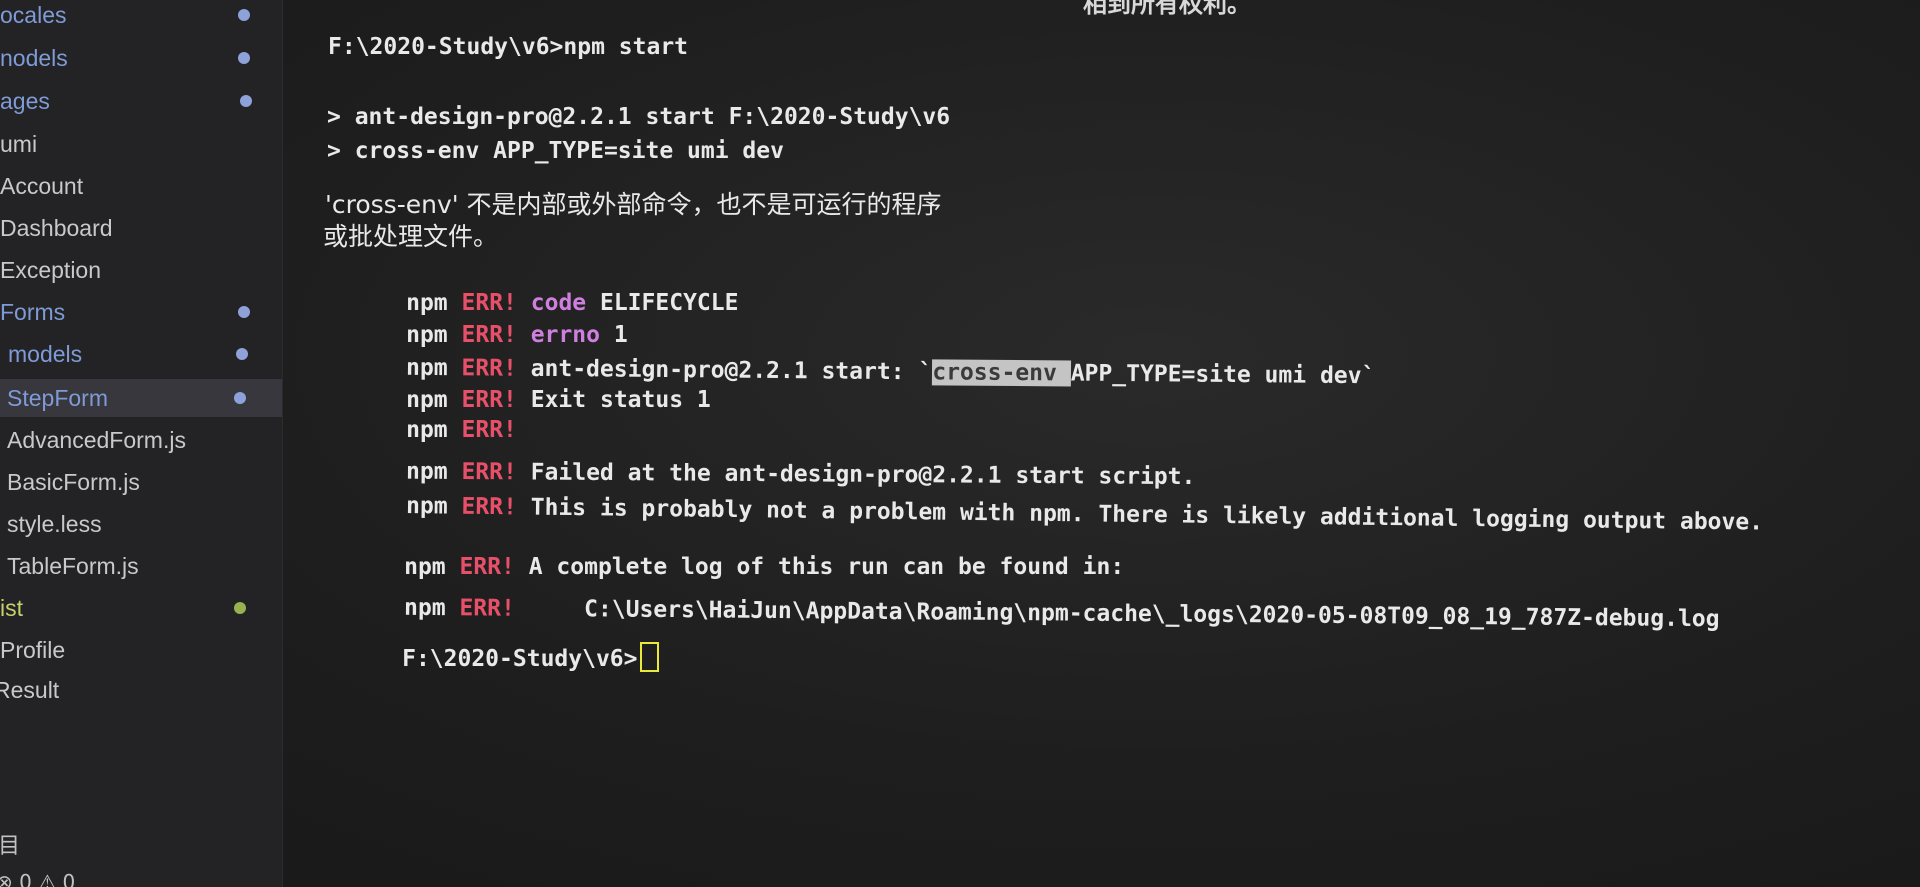  Describe the element at coordinates (555, 151) in the screenshot. I see `terminal-script-line: > cross-env APP_TYPE=site umi dev` at that location.